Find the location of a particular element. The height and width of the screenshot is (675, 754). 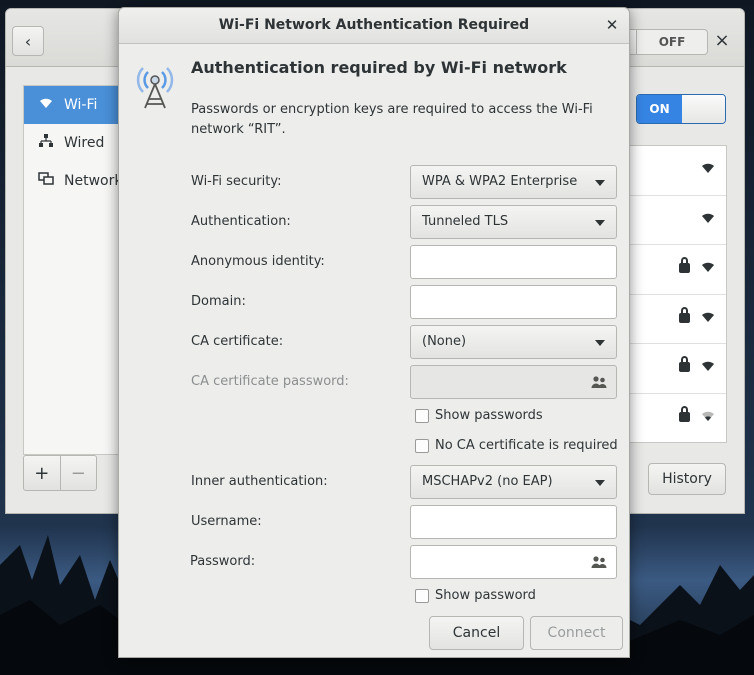

show-passwords-checkbox: Show passwords is located at coordinates (479, 415).